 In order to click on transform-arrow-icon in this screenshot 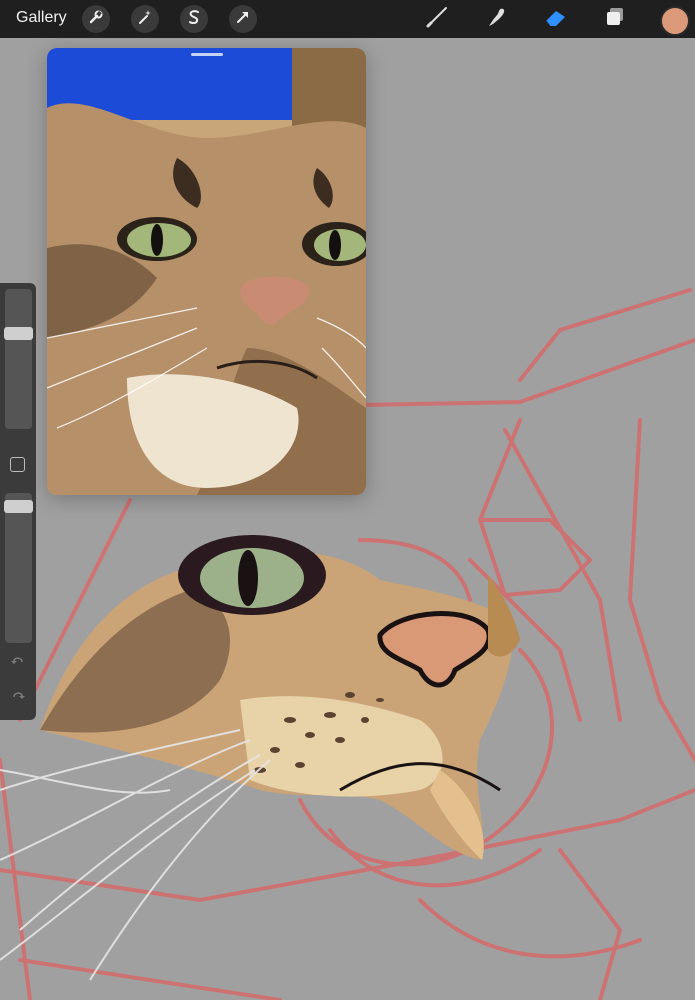, I will do `click(243, 19)`.